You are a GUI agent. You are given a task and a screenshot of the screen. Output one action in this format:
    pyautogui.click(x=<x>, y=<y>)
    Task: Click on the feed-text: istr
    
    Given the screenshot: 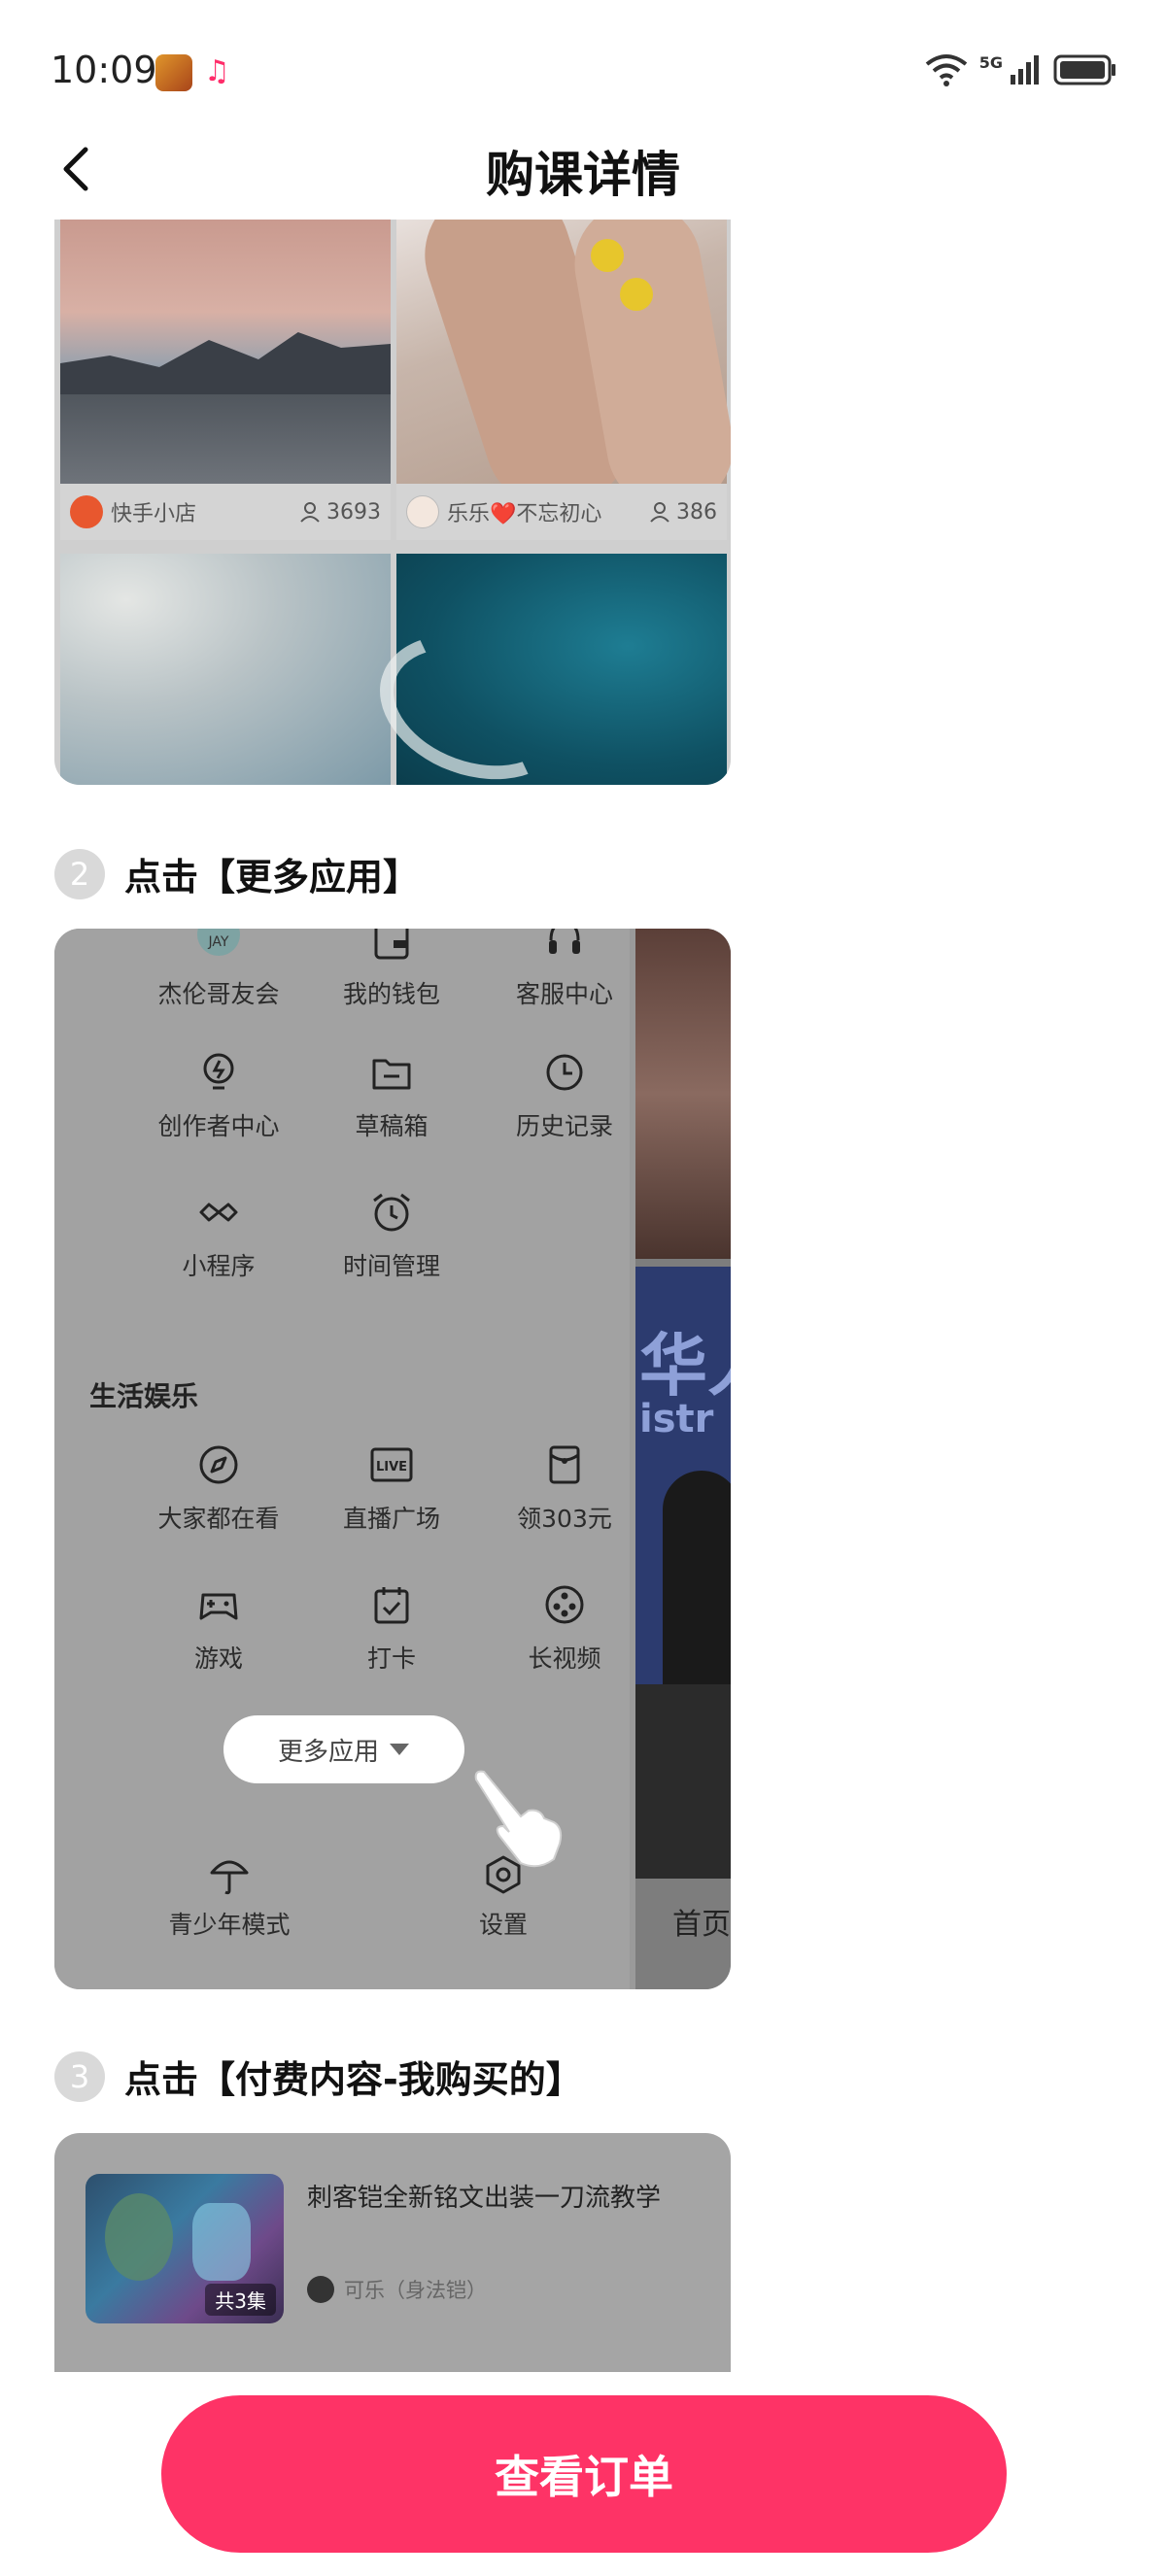 What is the action you would take?
    pyautogui.click(x=676, y=1419)
    